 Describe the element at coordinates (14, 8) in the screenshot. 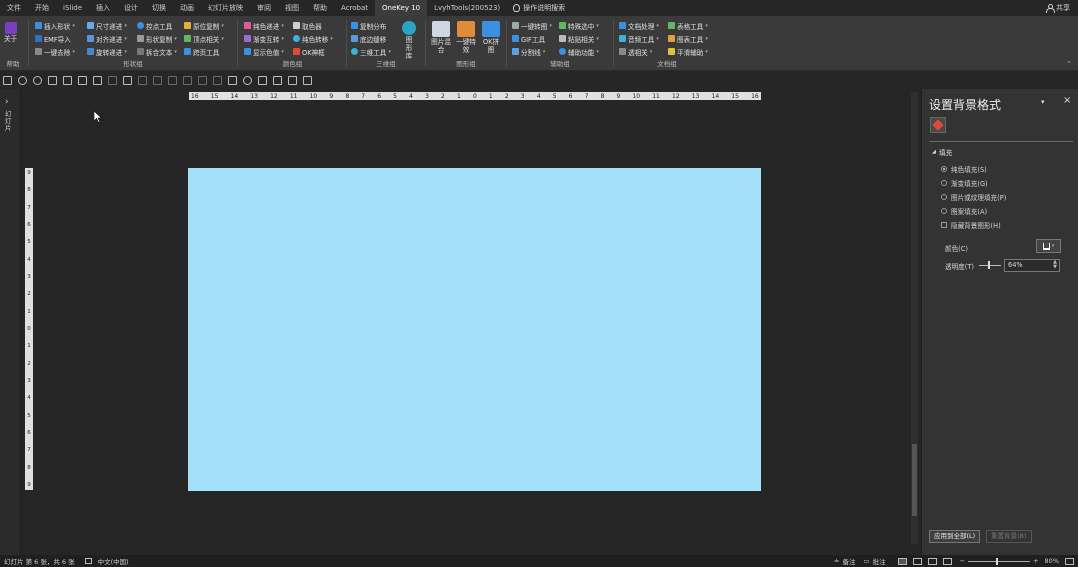

I see `tab-file: 文件` at that location.